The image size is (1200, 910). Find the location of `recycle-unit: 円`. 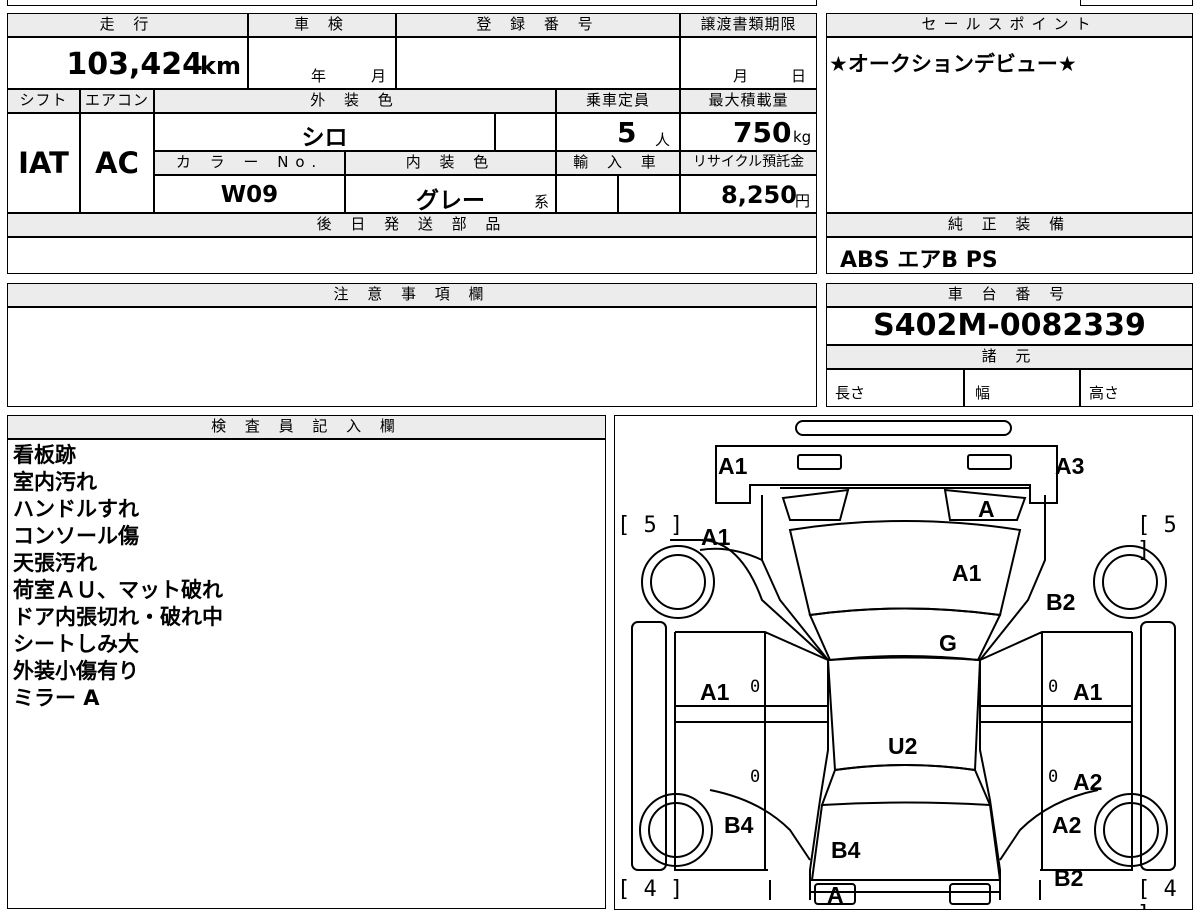

recycle-unit: 円 is located at coordinates (803, 201).